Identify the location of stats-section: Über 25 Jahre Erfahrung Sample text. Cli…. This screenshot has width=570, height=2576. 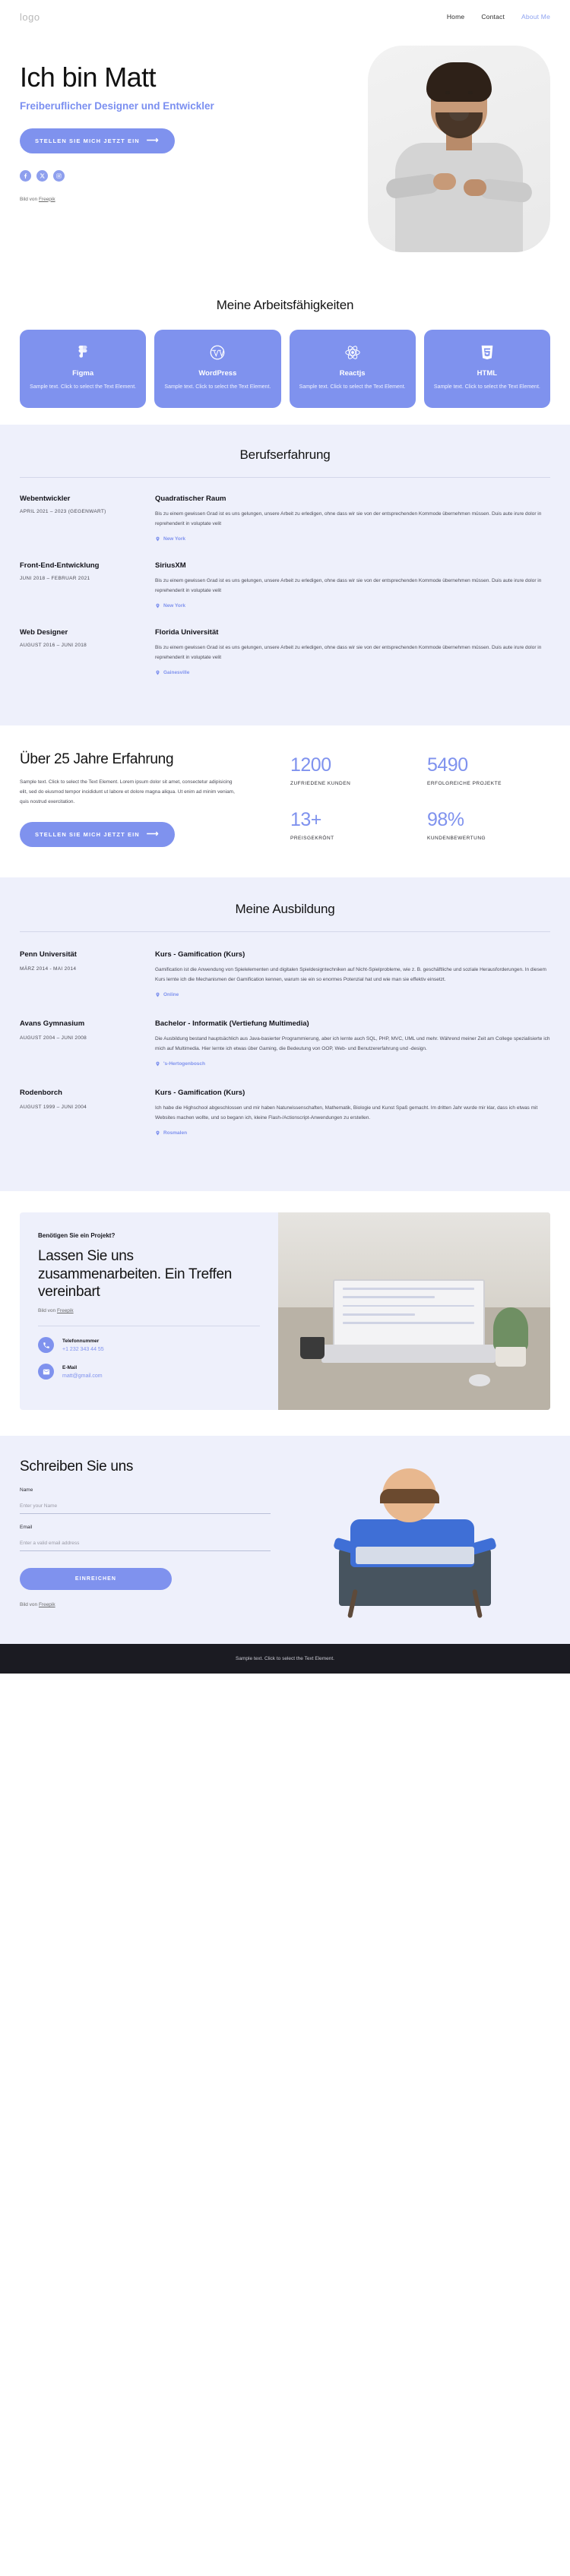
(285, 801).